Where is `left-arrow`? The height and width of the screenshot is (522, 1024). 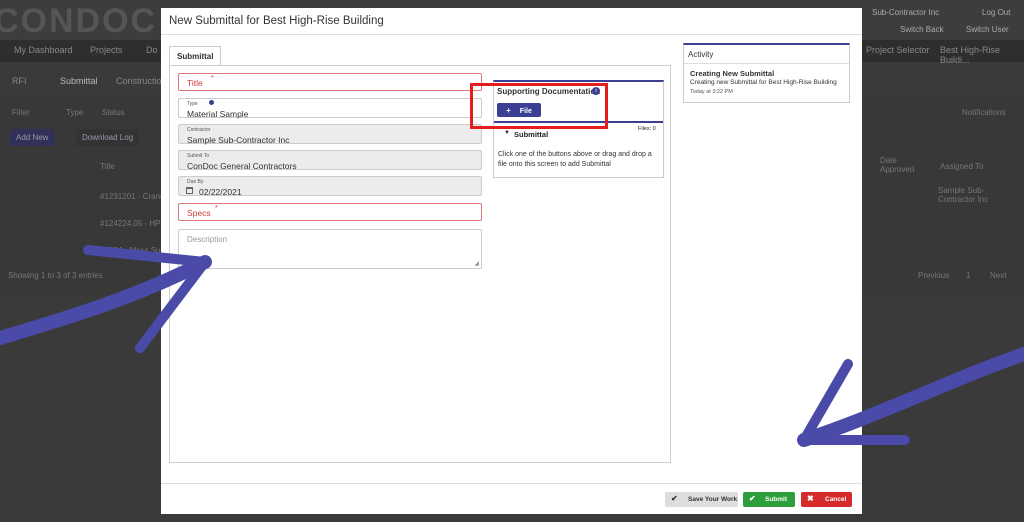
left-arrow is located at coordinates (106, 299).